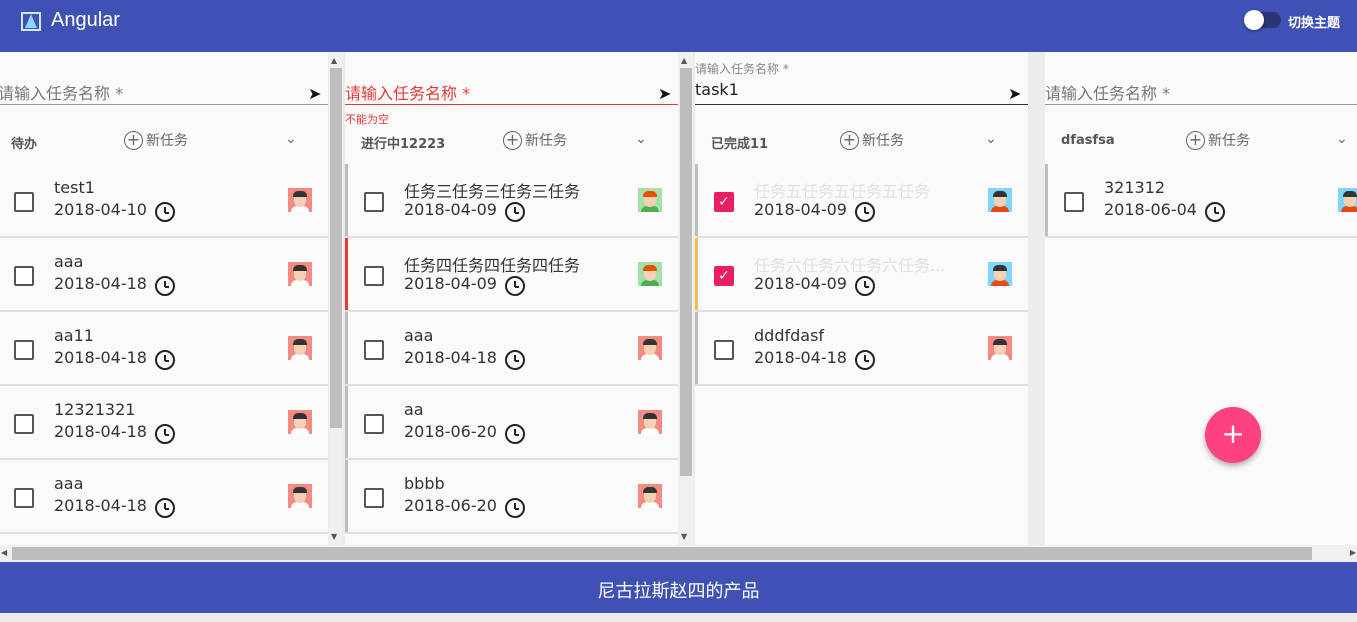 The height and width of the screenshot is (622, 1357). What do you see at coordinates (739, 142) in the screenshot?
I see `list-title: 已完成11` at bounding box center [739, 142].